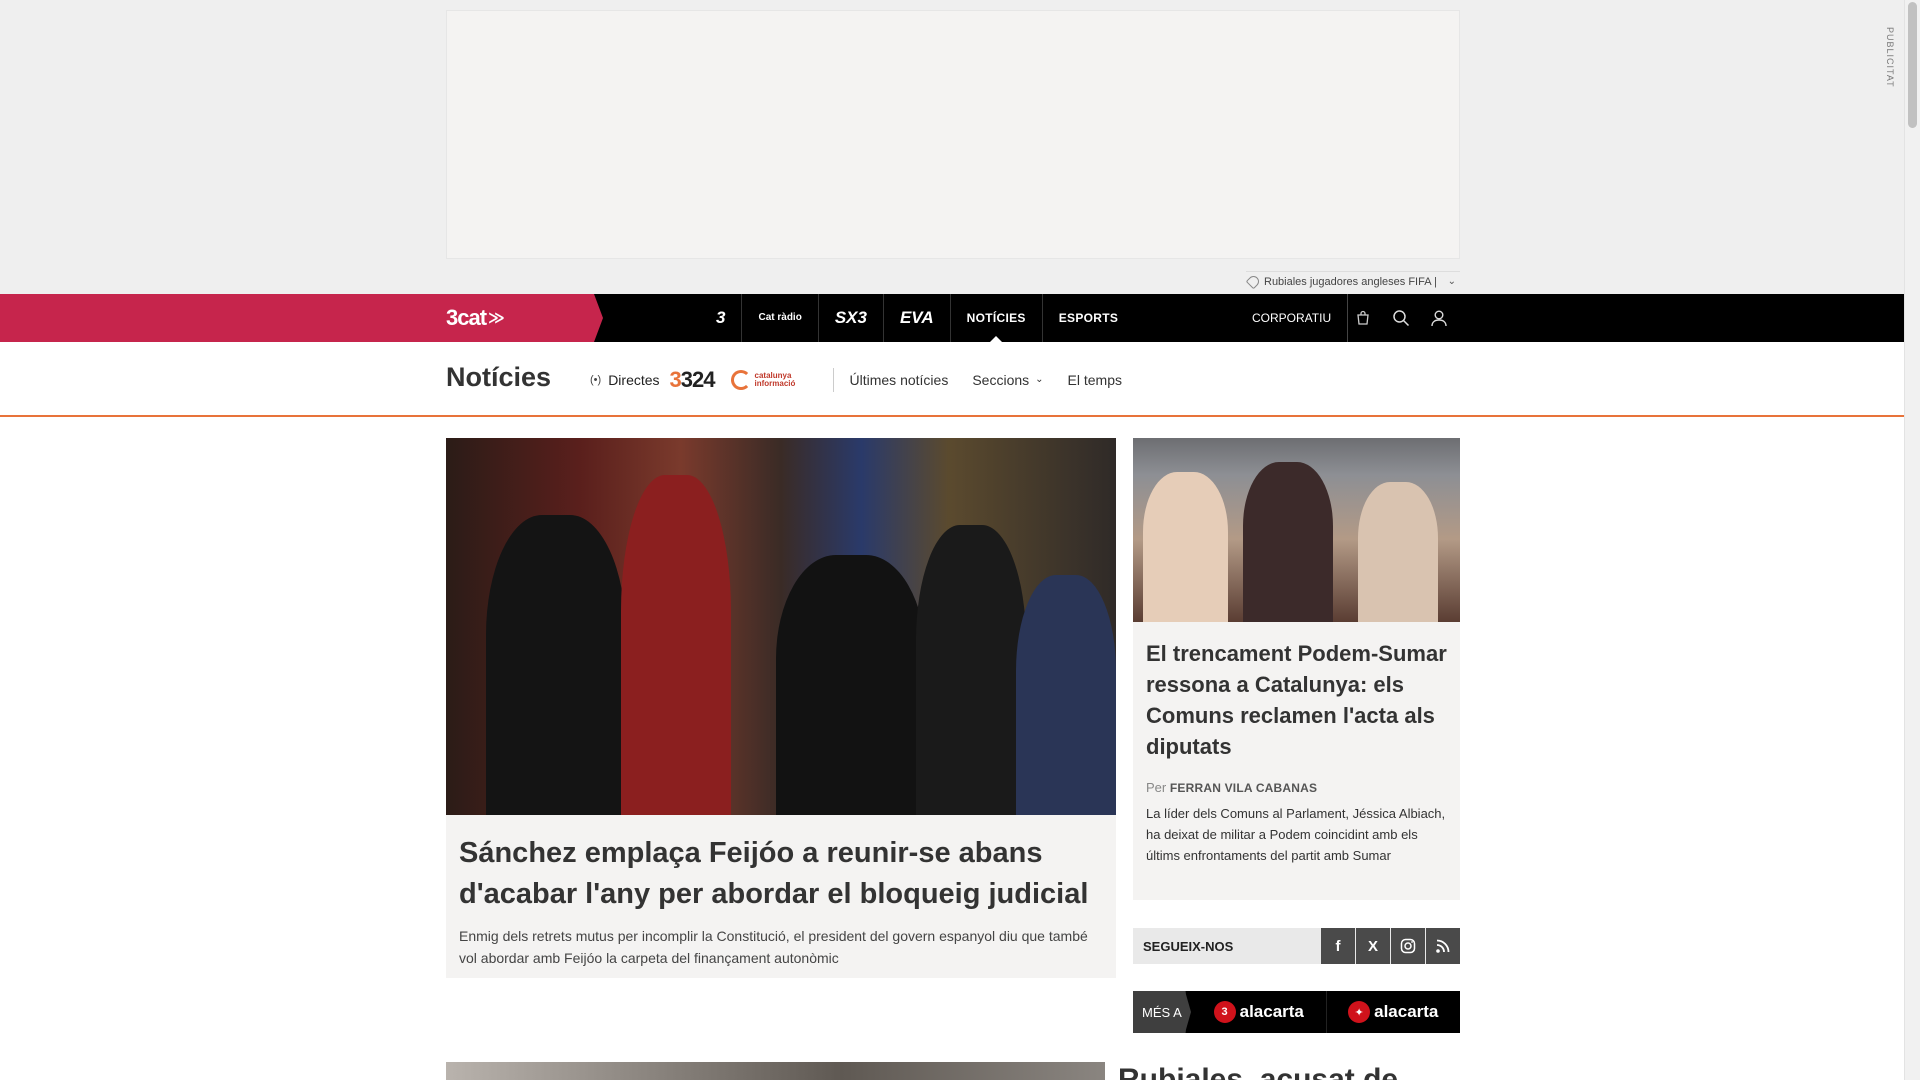  Describe the element at coordinates (698, 379) in the screenshot. I see `324-logo-text: 324` at that location.